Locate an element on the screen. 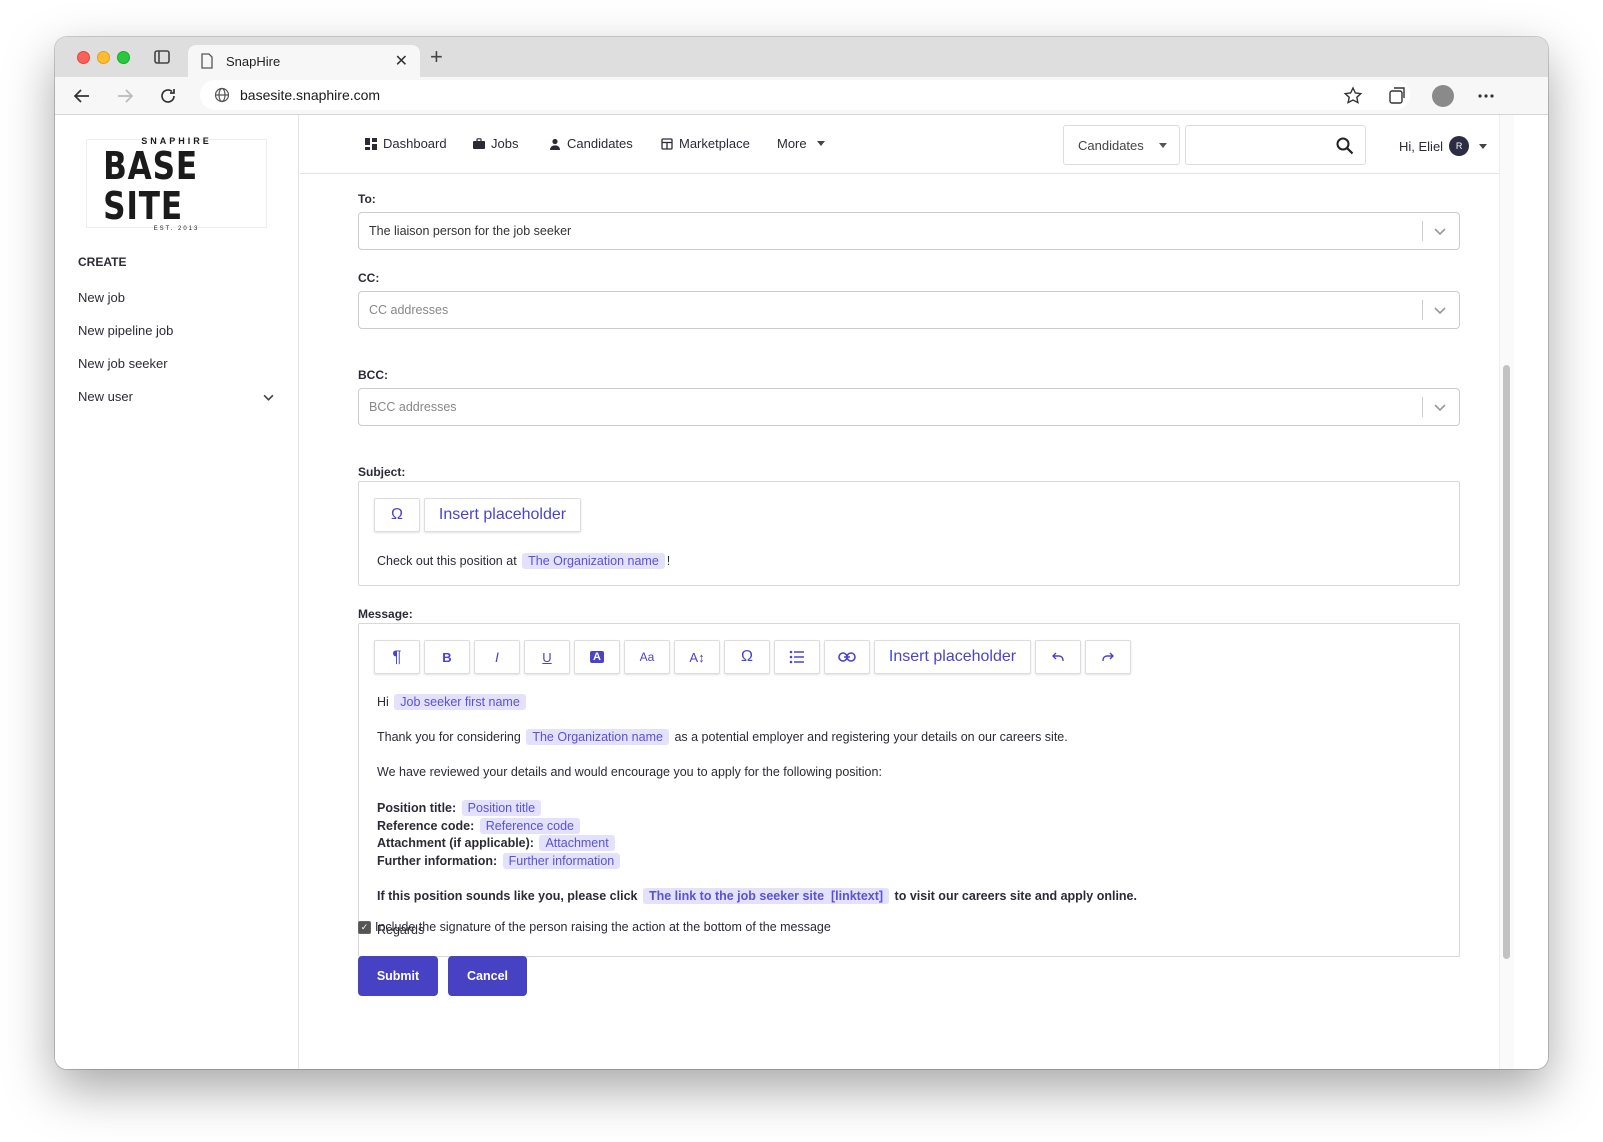 This screenshot has height=1142, width=1603. redo-icon is located at coordinates (1108, 656).